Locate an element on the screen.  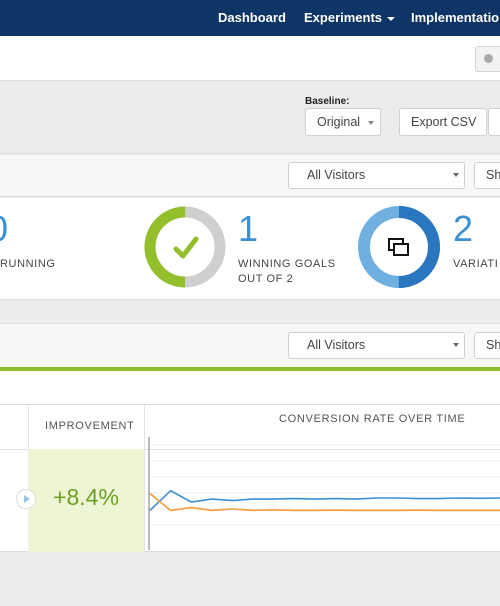
column-divider is located at coordinates (144, 478).